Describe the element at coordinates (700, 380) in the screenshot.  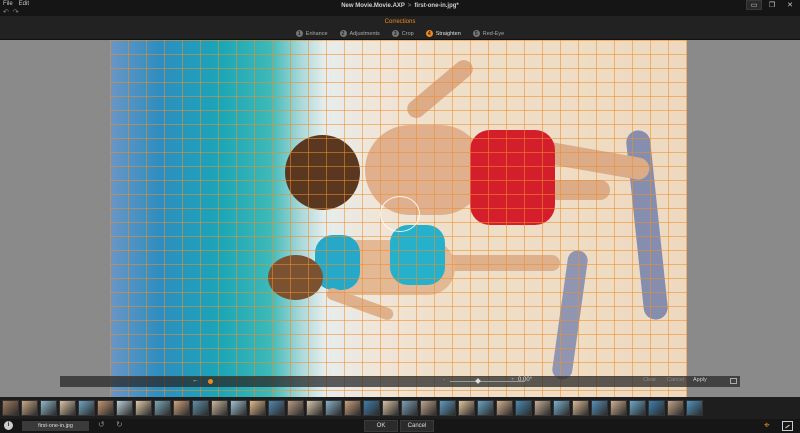
I see `apply-button: Apply` at that location.